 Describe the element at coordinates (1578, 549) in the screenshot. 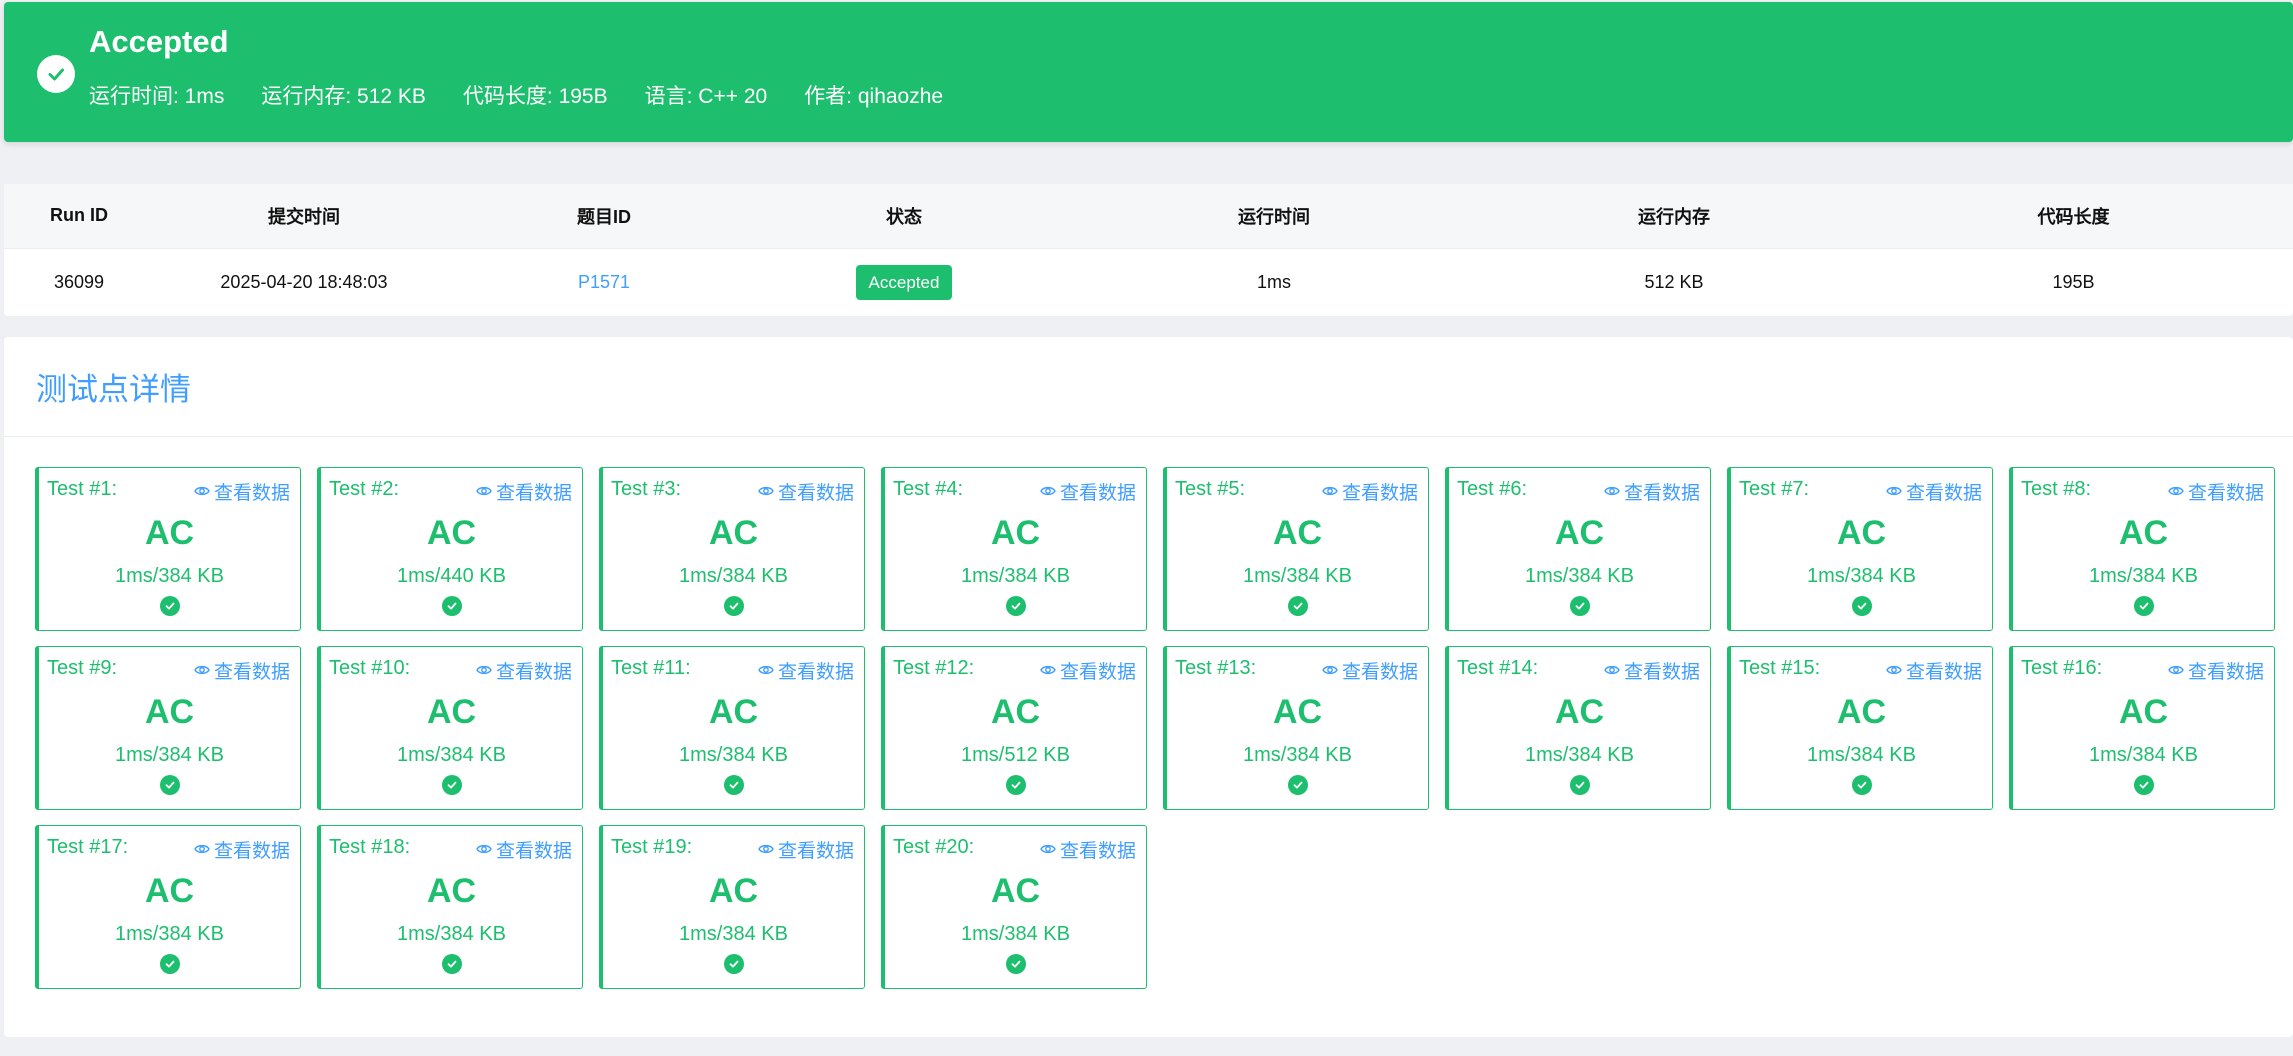

I see `test-case-card: Test #6: 查看数据 AC 1ms/384 KB` at that location.